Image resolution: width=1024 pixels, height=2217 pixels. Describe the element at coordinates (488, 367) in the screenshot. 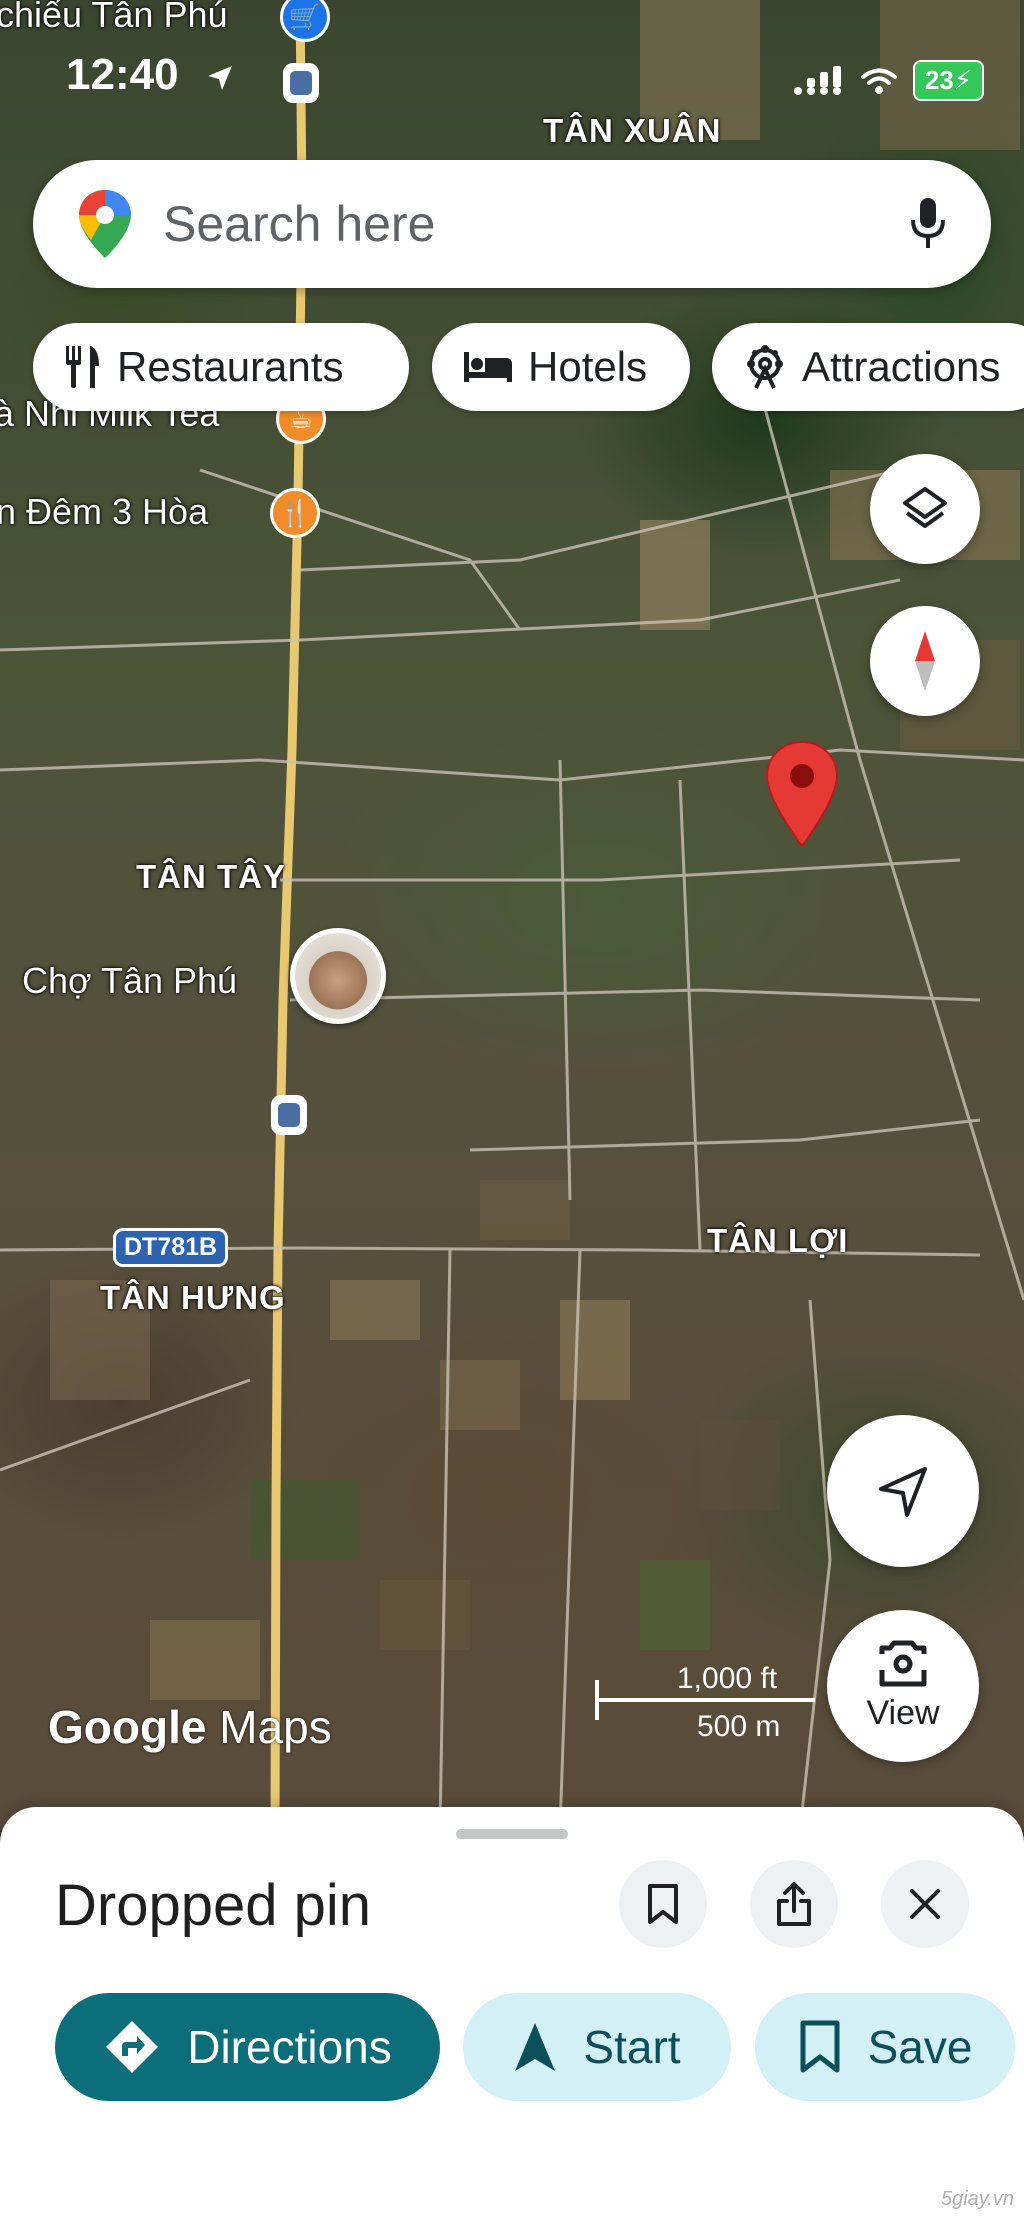

I see `bed-icon` at that location.